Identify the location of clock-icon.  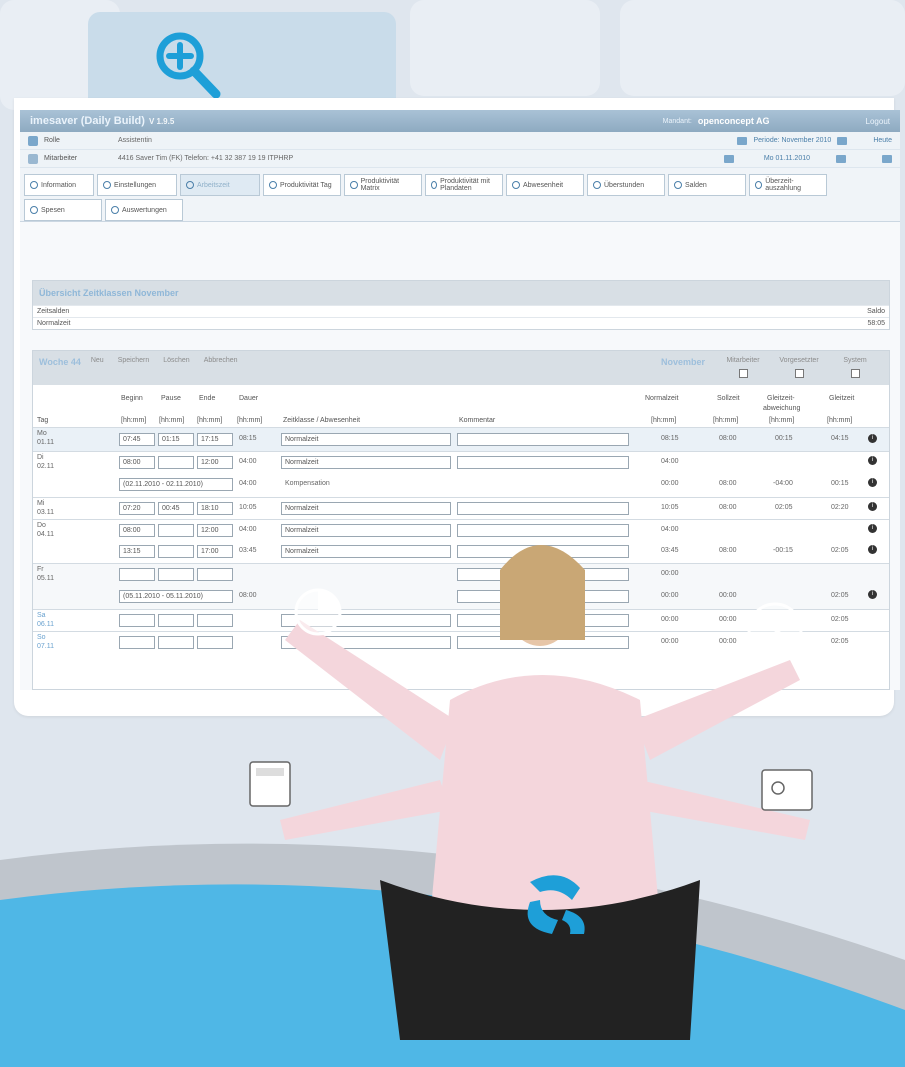
(775, 630).